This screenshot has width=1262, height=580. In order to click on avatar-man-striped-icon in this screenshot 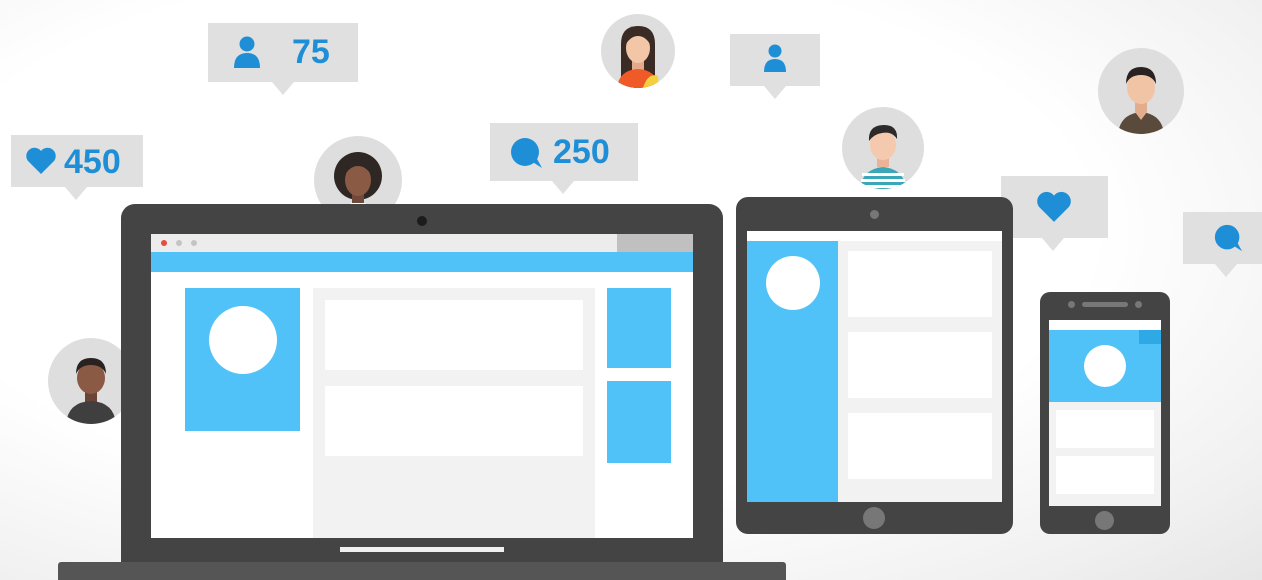, I will do `click(883, 157)`.